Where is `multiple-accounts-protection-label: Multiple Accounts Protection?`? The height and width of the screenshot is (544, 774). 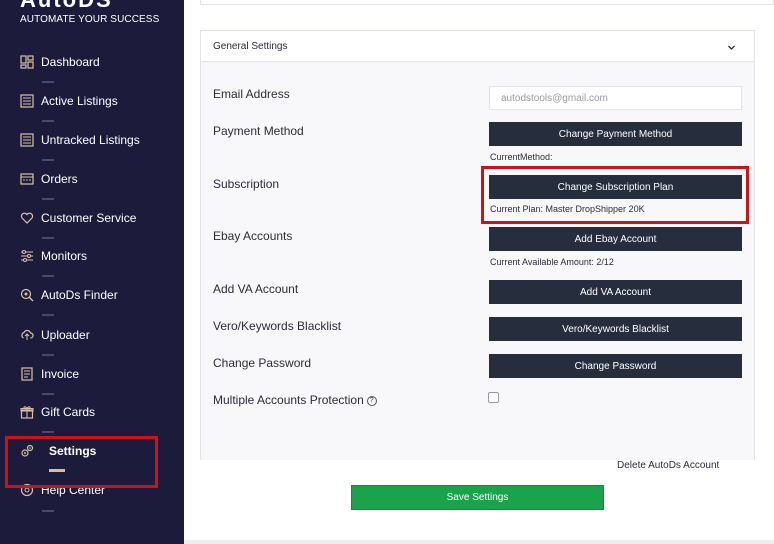 multiple-accounts-protection-label: Multiple Accounts Protection? is located at coordinates (295, 400).